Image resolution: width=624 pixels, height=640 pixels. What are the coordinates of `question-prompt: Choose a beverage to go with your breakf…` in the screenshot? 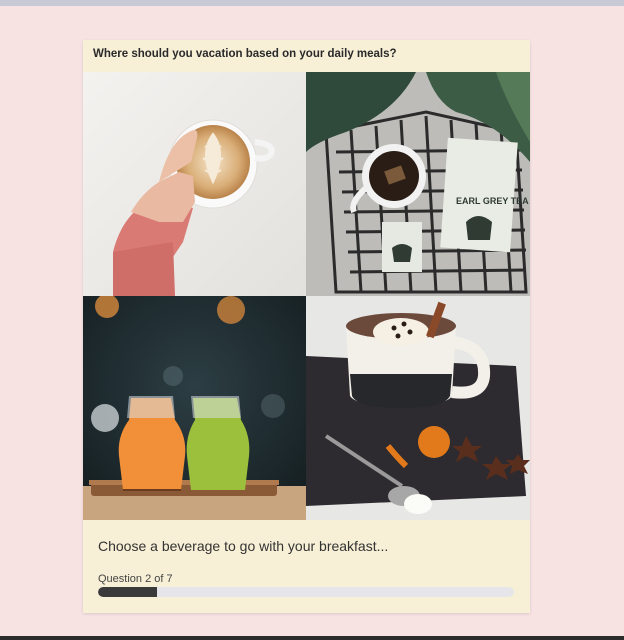 It's located at (243, 546).